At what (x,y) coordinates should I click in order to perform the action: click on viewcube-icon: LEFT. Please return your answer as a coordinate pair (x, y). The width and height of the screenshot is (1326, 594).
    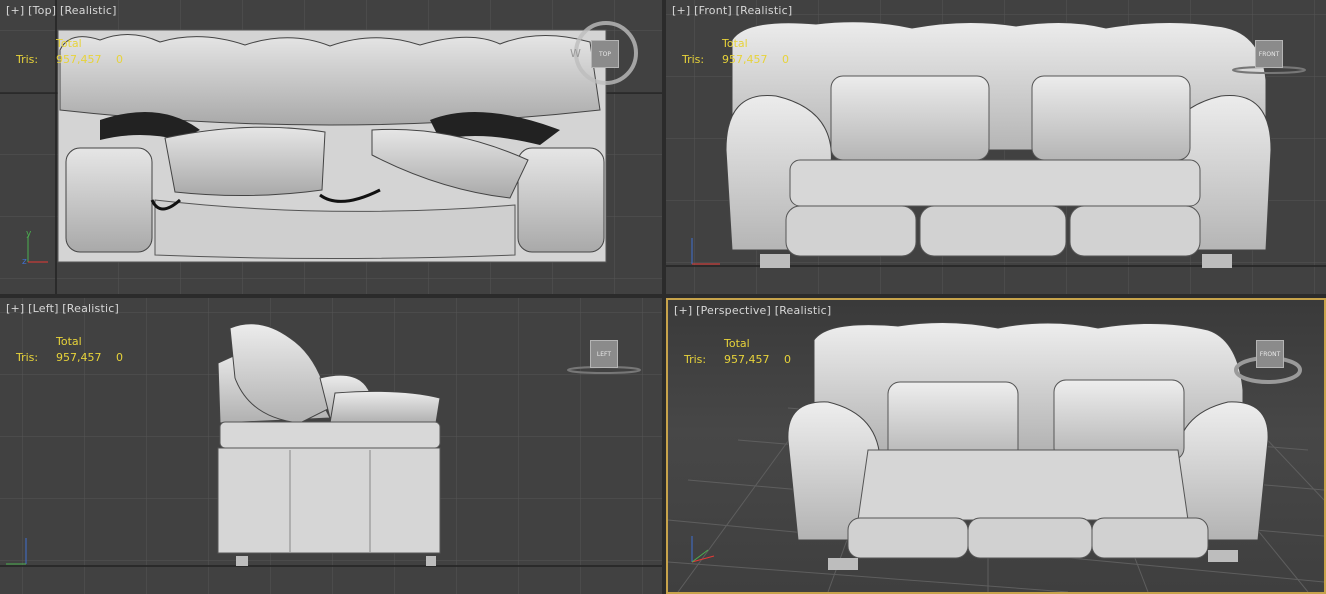
    Looking at the image, I should click on (604, 354).